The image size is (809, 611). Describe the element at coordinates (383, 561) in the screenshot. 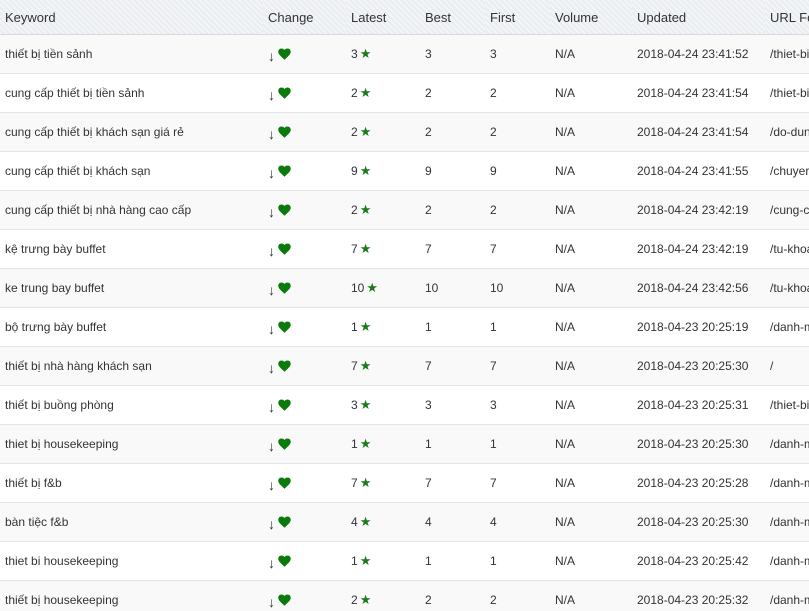

I see `latest-cell: 1 ★` at that location.